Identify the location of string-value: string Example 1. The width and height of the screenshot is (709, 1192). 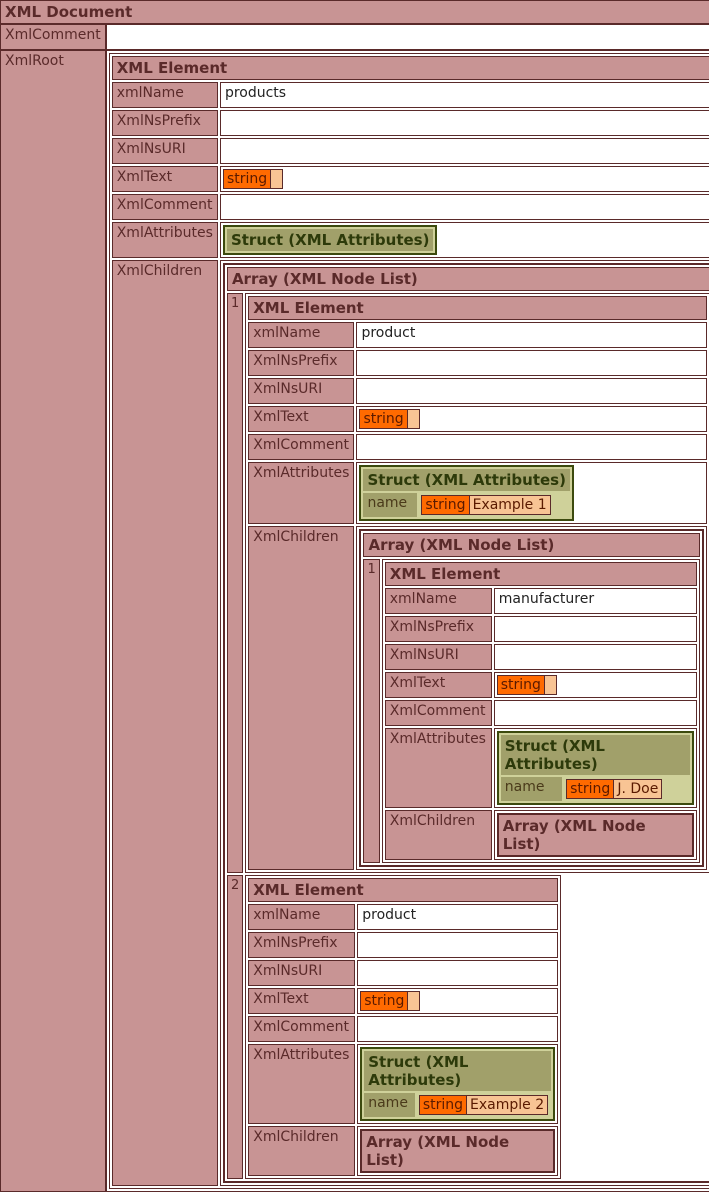
(486, 505).